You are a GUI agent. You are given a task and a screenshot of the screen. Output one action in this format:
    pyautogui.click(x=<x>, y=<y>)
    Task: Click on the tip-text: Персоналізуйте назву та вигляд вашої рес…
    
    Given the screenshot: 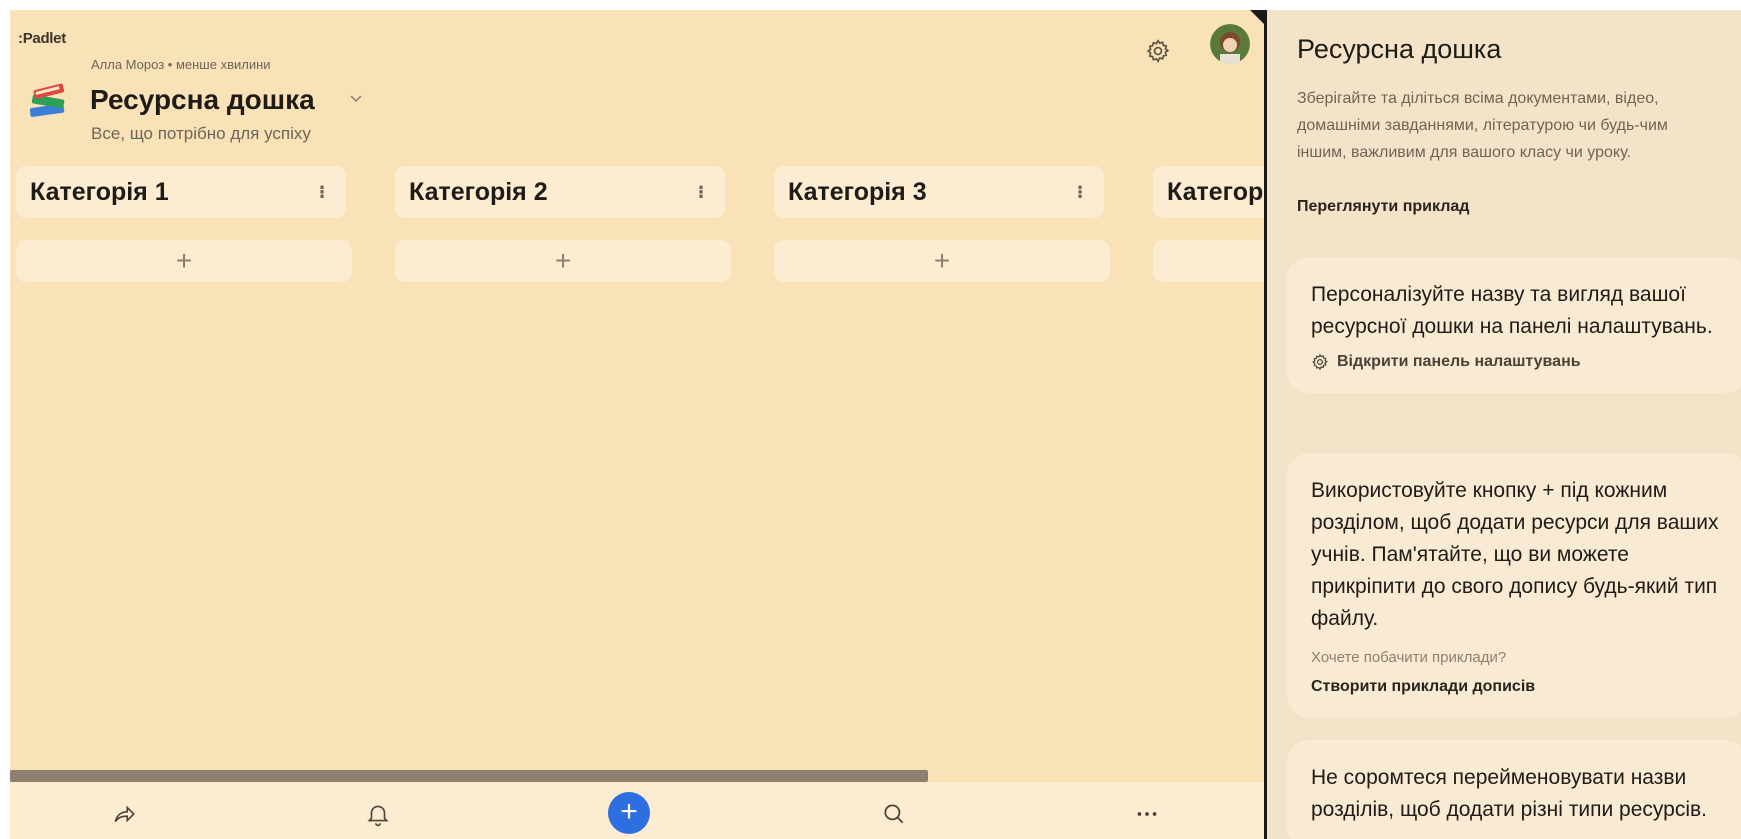 What is the action you would take?
    pyautogui.click(x=1512, y=310)
    